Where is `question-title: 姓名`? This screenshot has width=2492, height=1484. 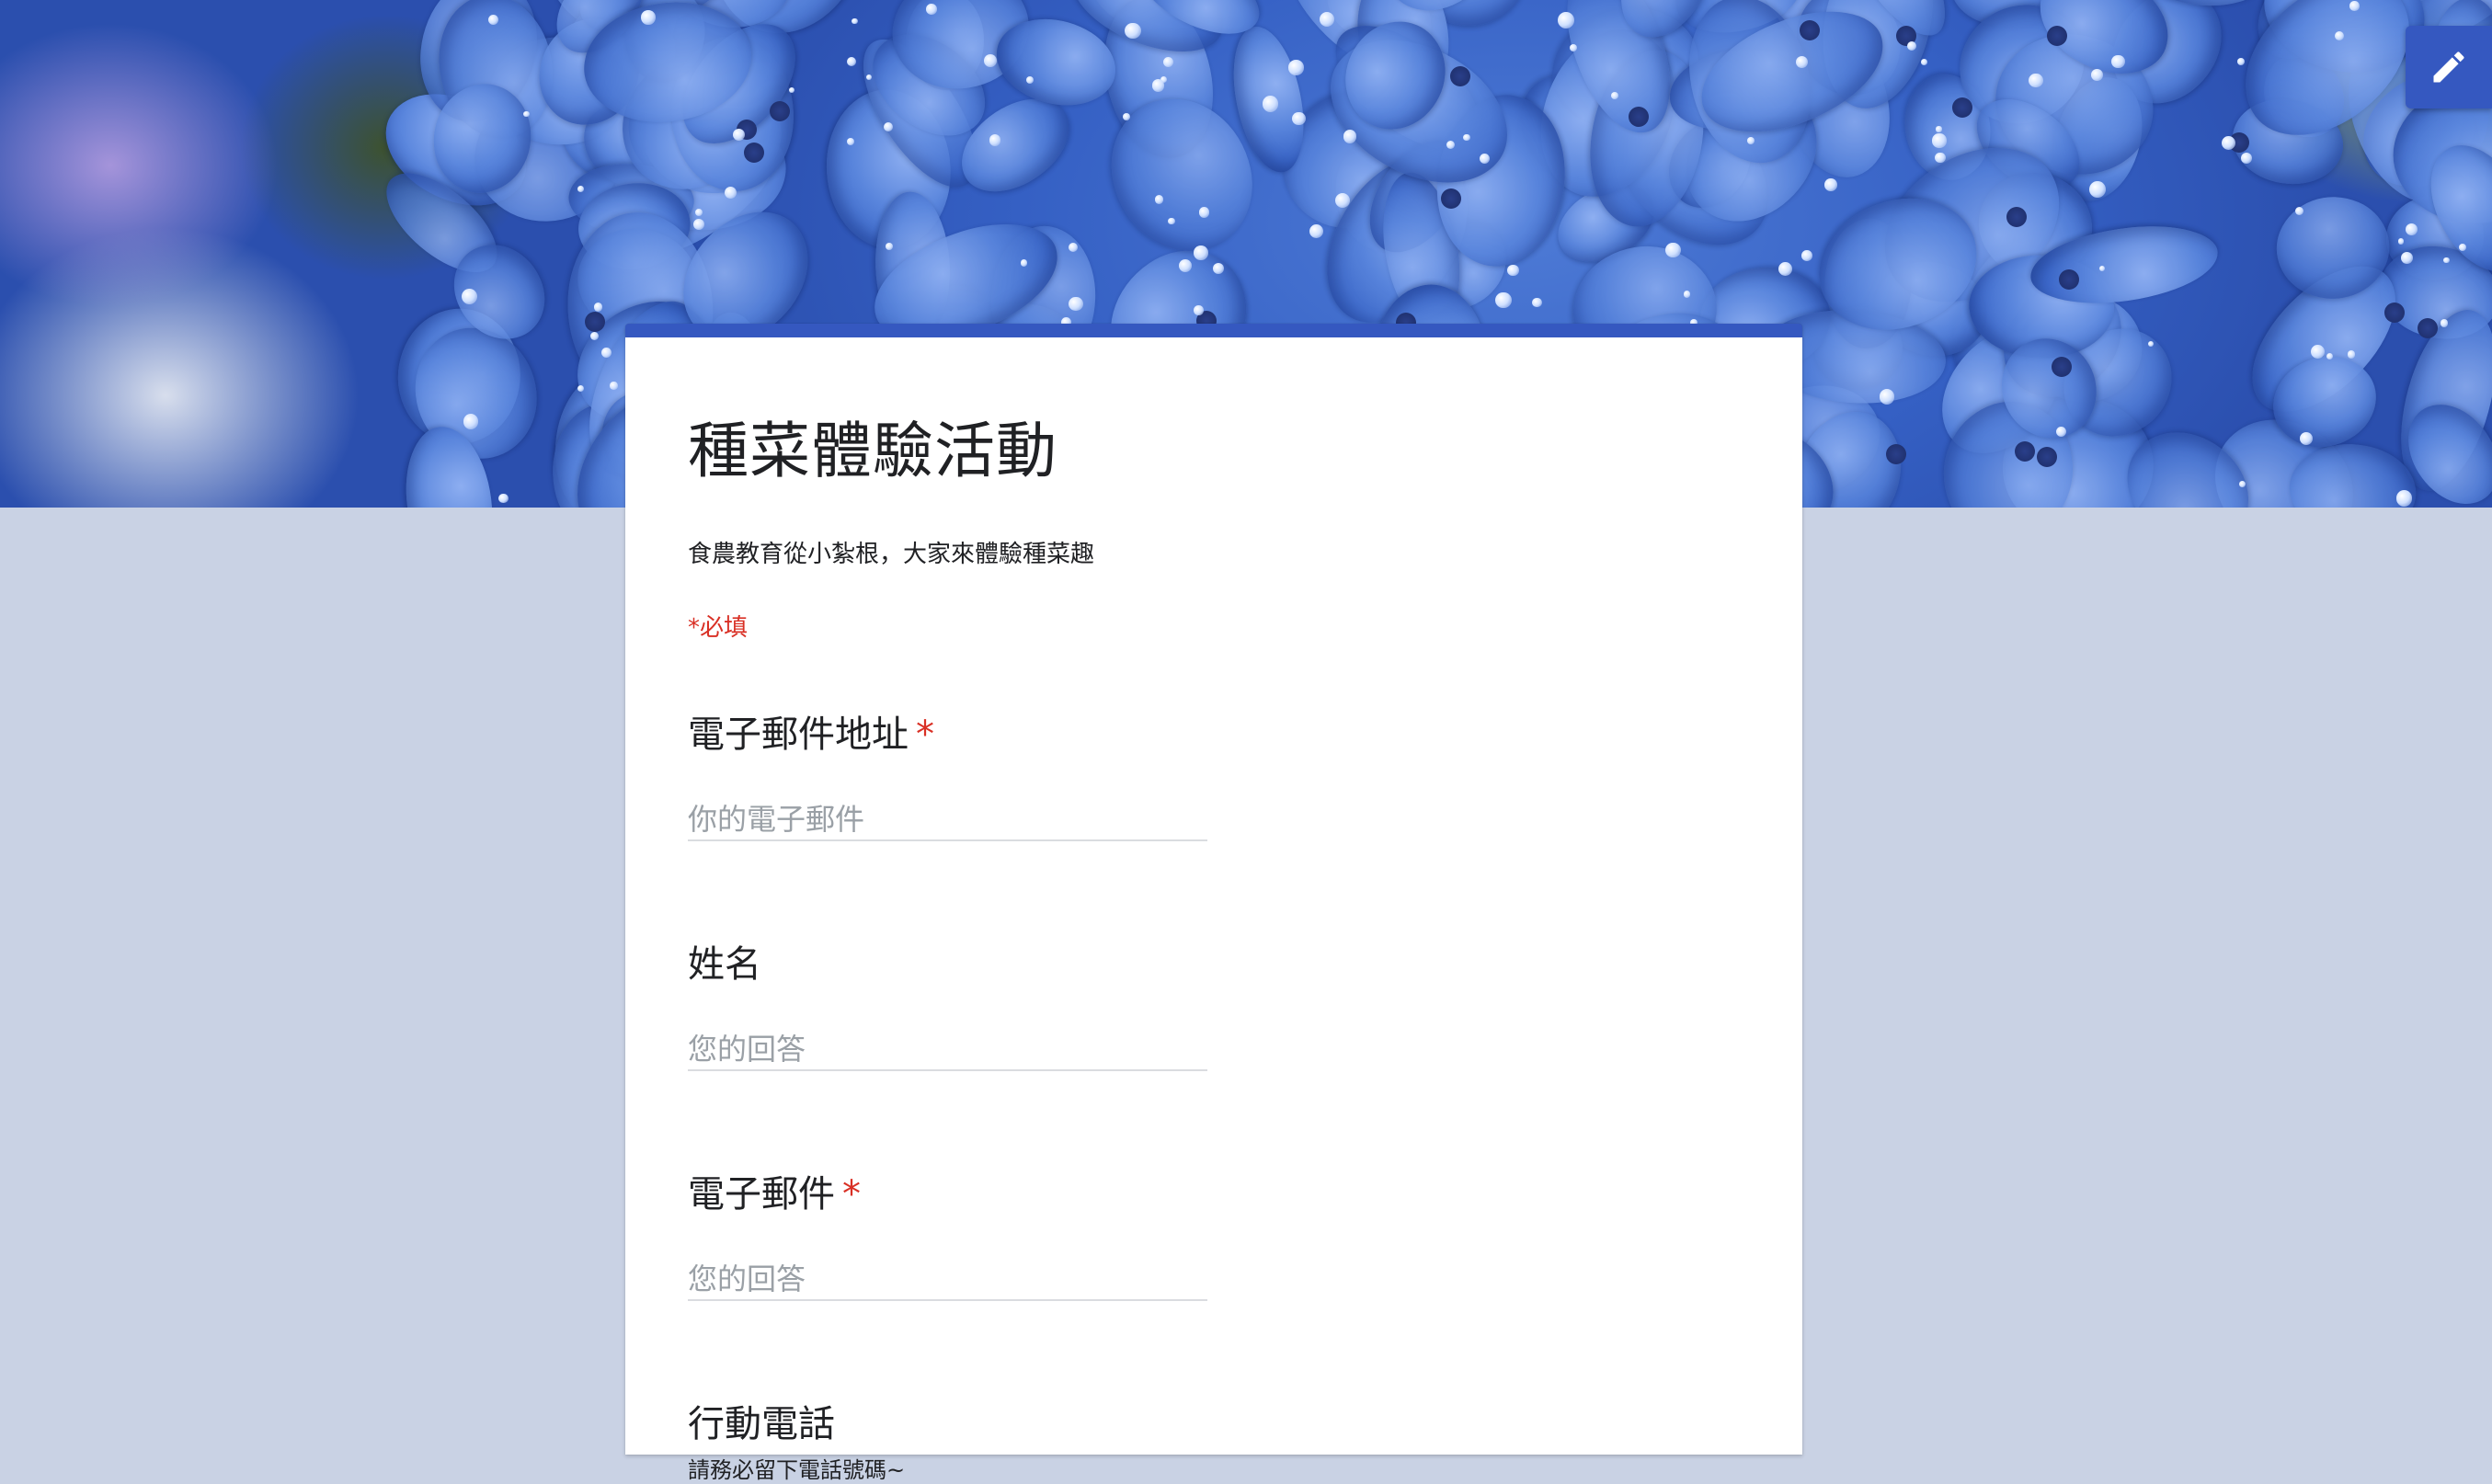
question-title: 姓名 is located at coordinates (1212, 964).